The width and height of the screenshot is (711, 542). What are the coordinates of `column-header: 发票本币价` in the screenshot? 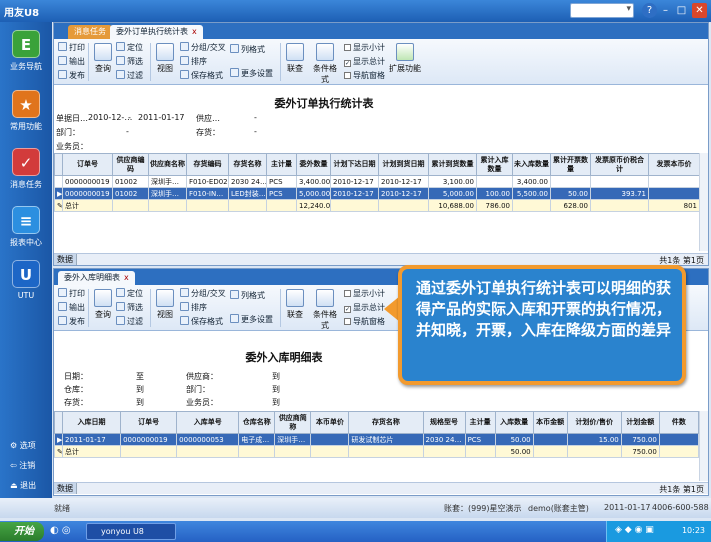 It's located at (674, 164).